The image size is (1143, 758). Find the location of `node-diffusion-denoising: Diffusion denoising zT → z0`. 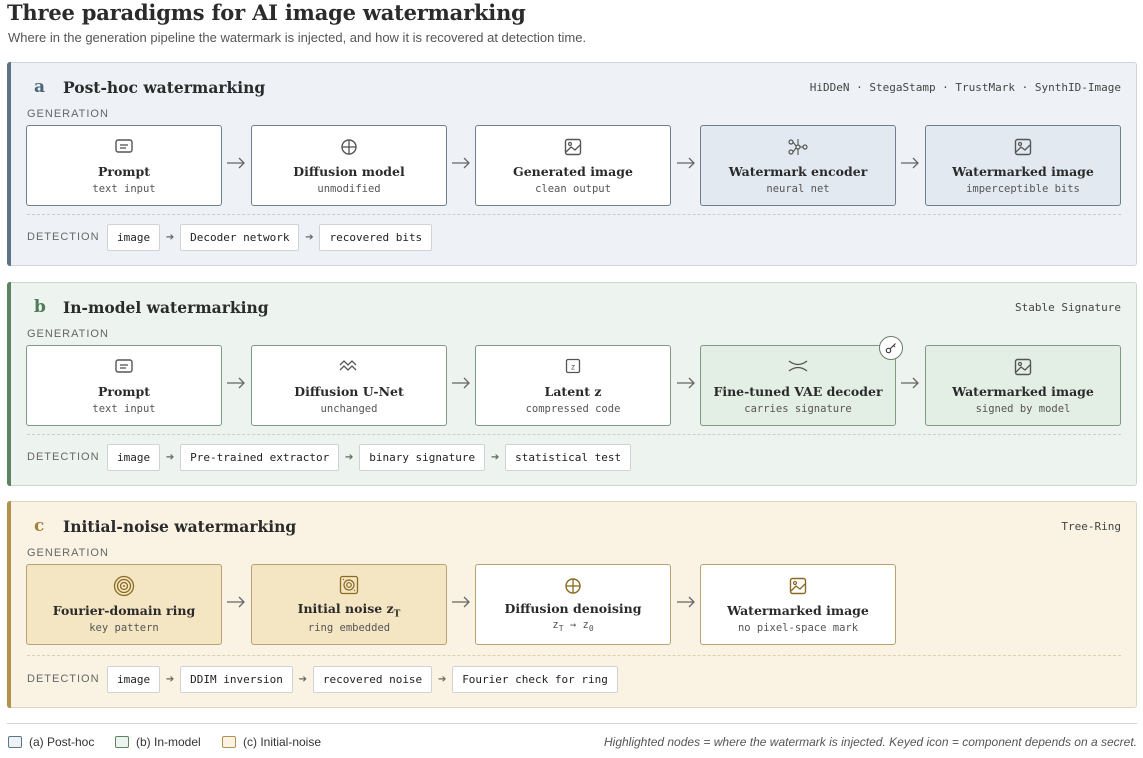

node-diffusion-denoising: Diffusion denoising zT → z0 is located at coordinates (573, 604).